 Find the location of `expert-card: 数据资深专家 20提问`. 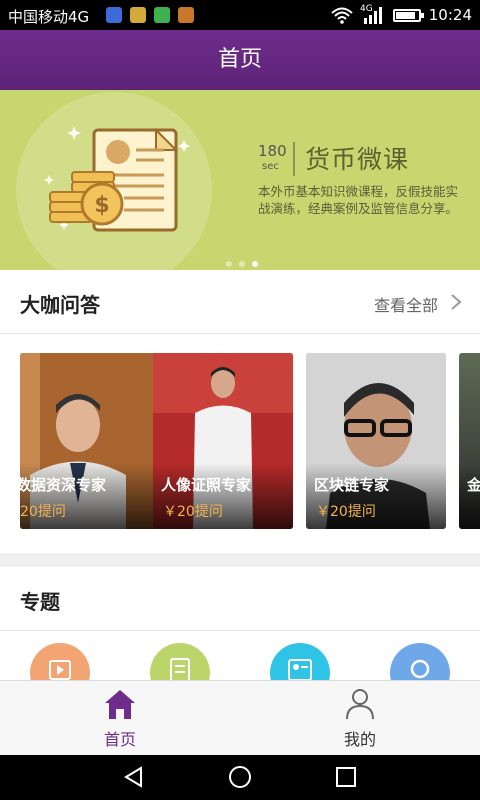

expert-card: 数据资深专家 20提问 is located at coordinates (90, 441).